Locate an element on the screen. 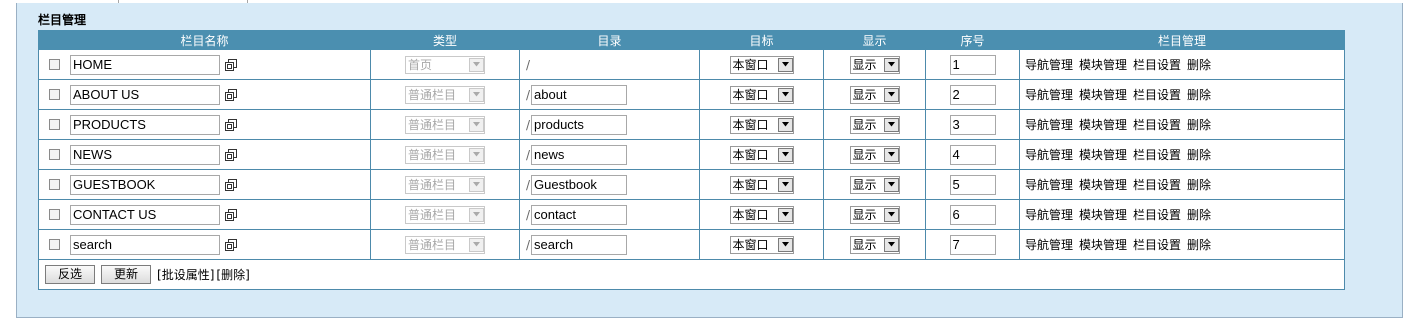  order-input: 7 is located at coordinates (972, 244).